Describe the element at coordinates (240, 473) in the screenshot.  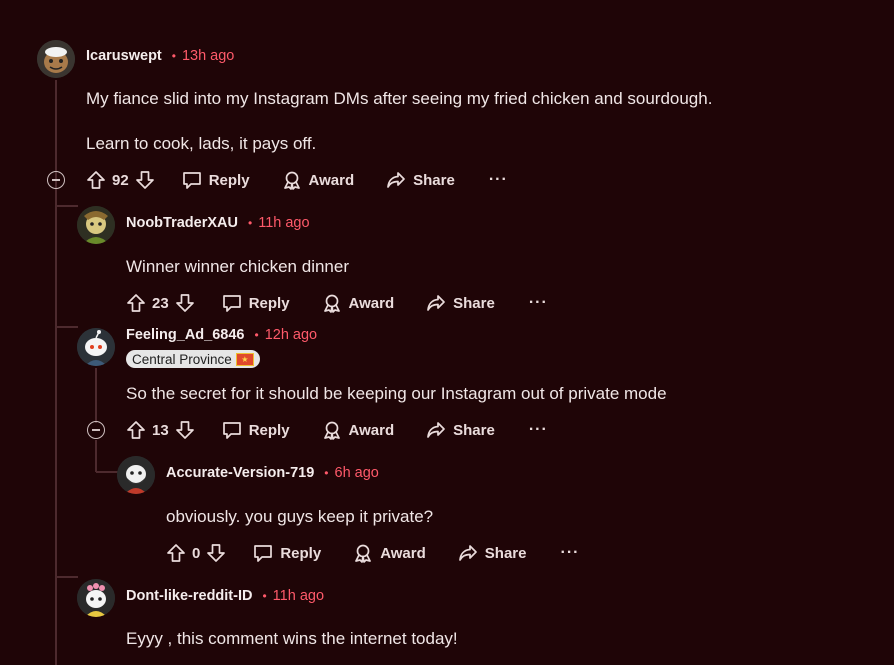
I see `username: Accurate-Version-719` at that location.